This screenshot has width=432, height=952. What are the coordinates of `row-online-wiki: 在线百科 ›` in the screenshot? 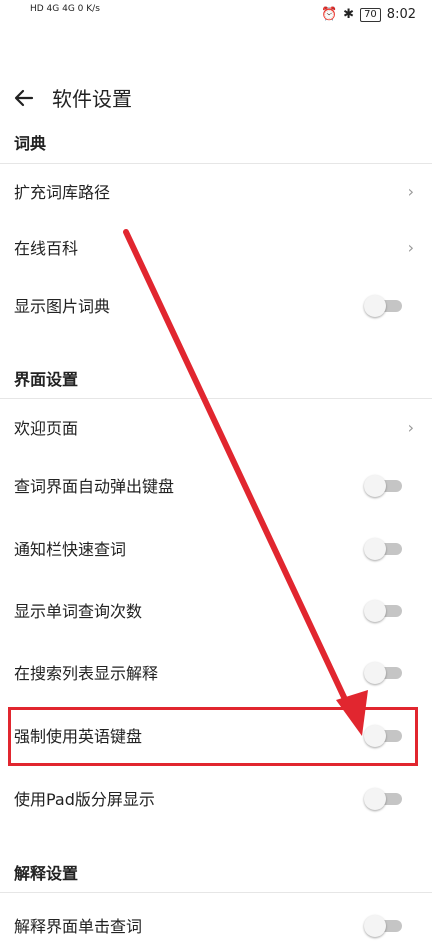 It's located at (216, 247).